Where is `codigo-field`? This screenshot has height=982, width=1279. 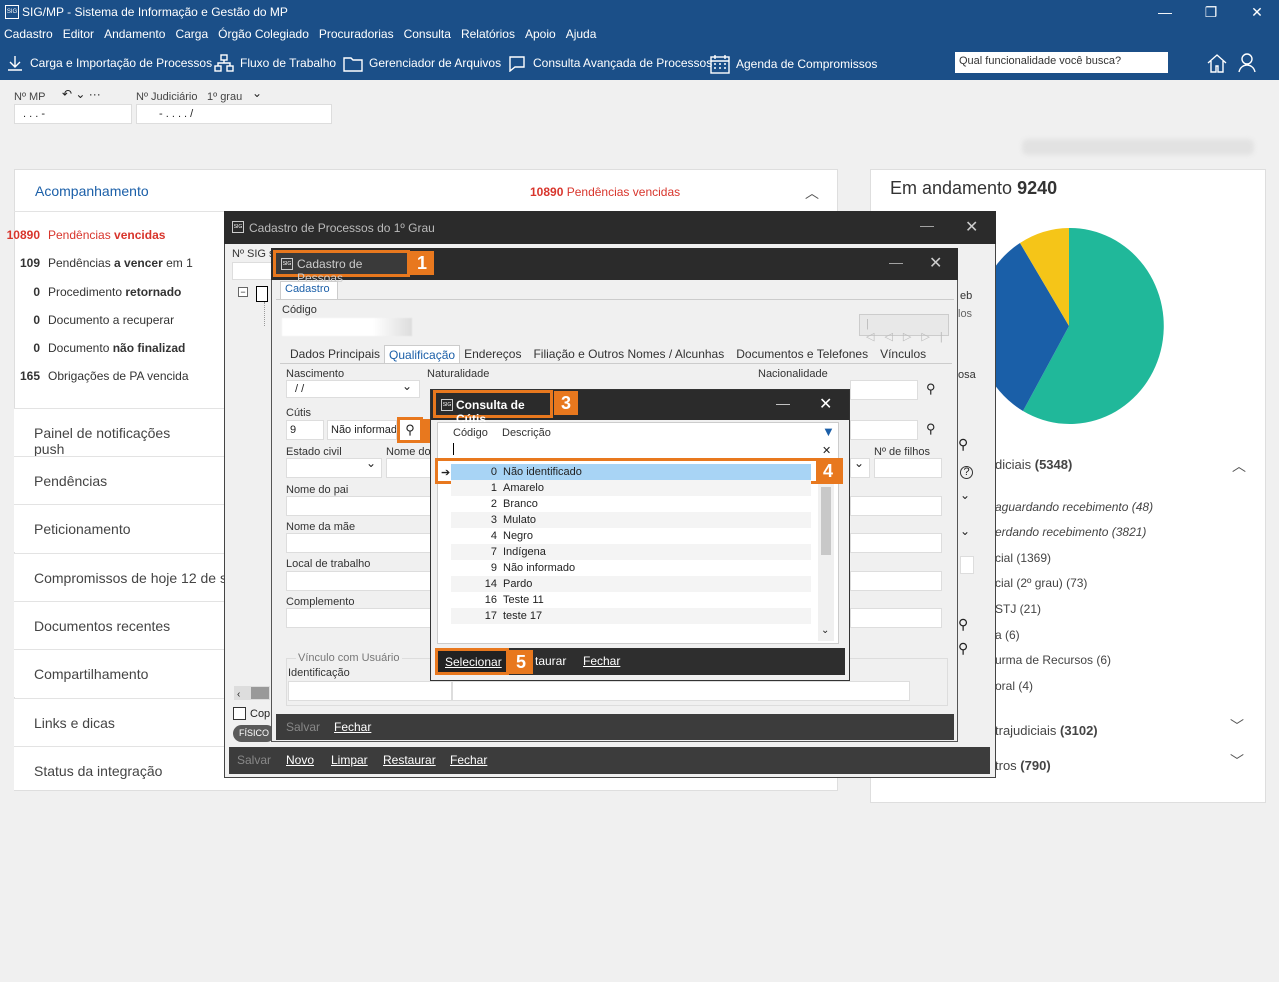 codigo-field is located at coordinates (347, 327).